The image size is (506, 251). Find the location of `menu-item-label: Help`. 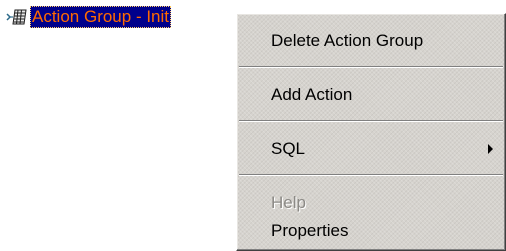

menu-item-label: Help is located at coordinates (288, 202).